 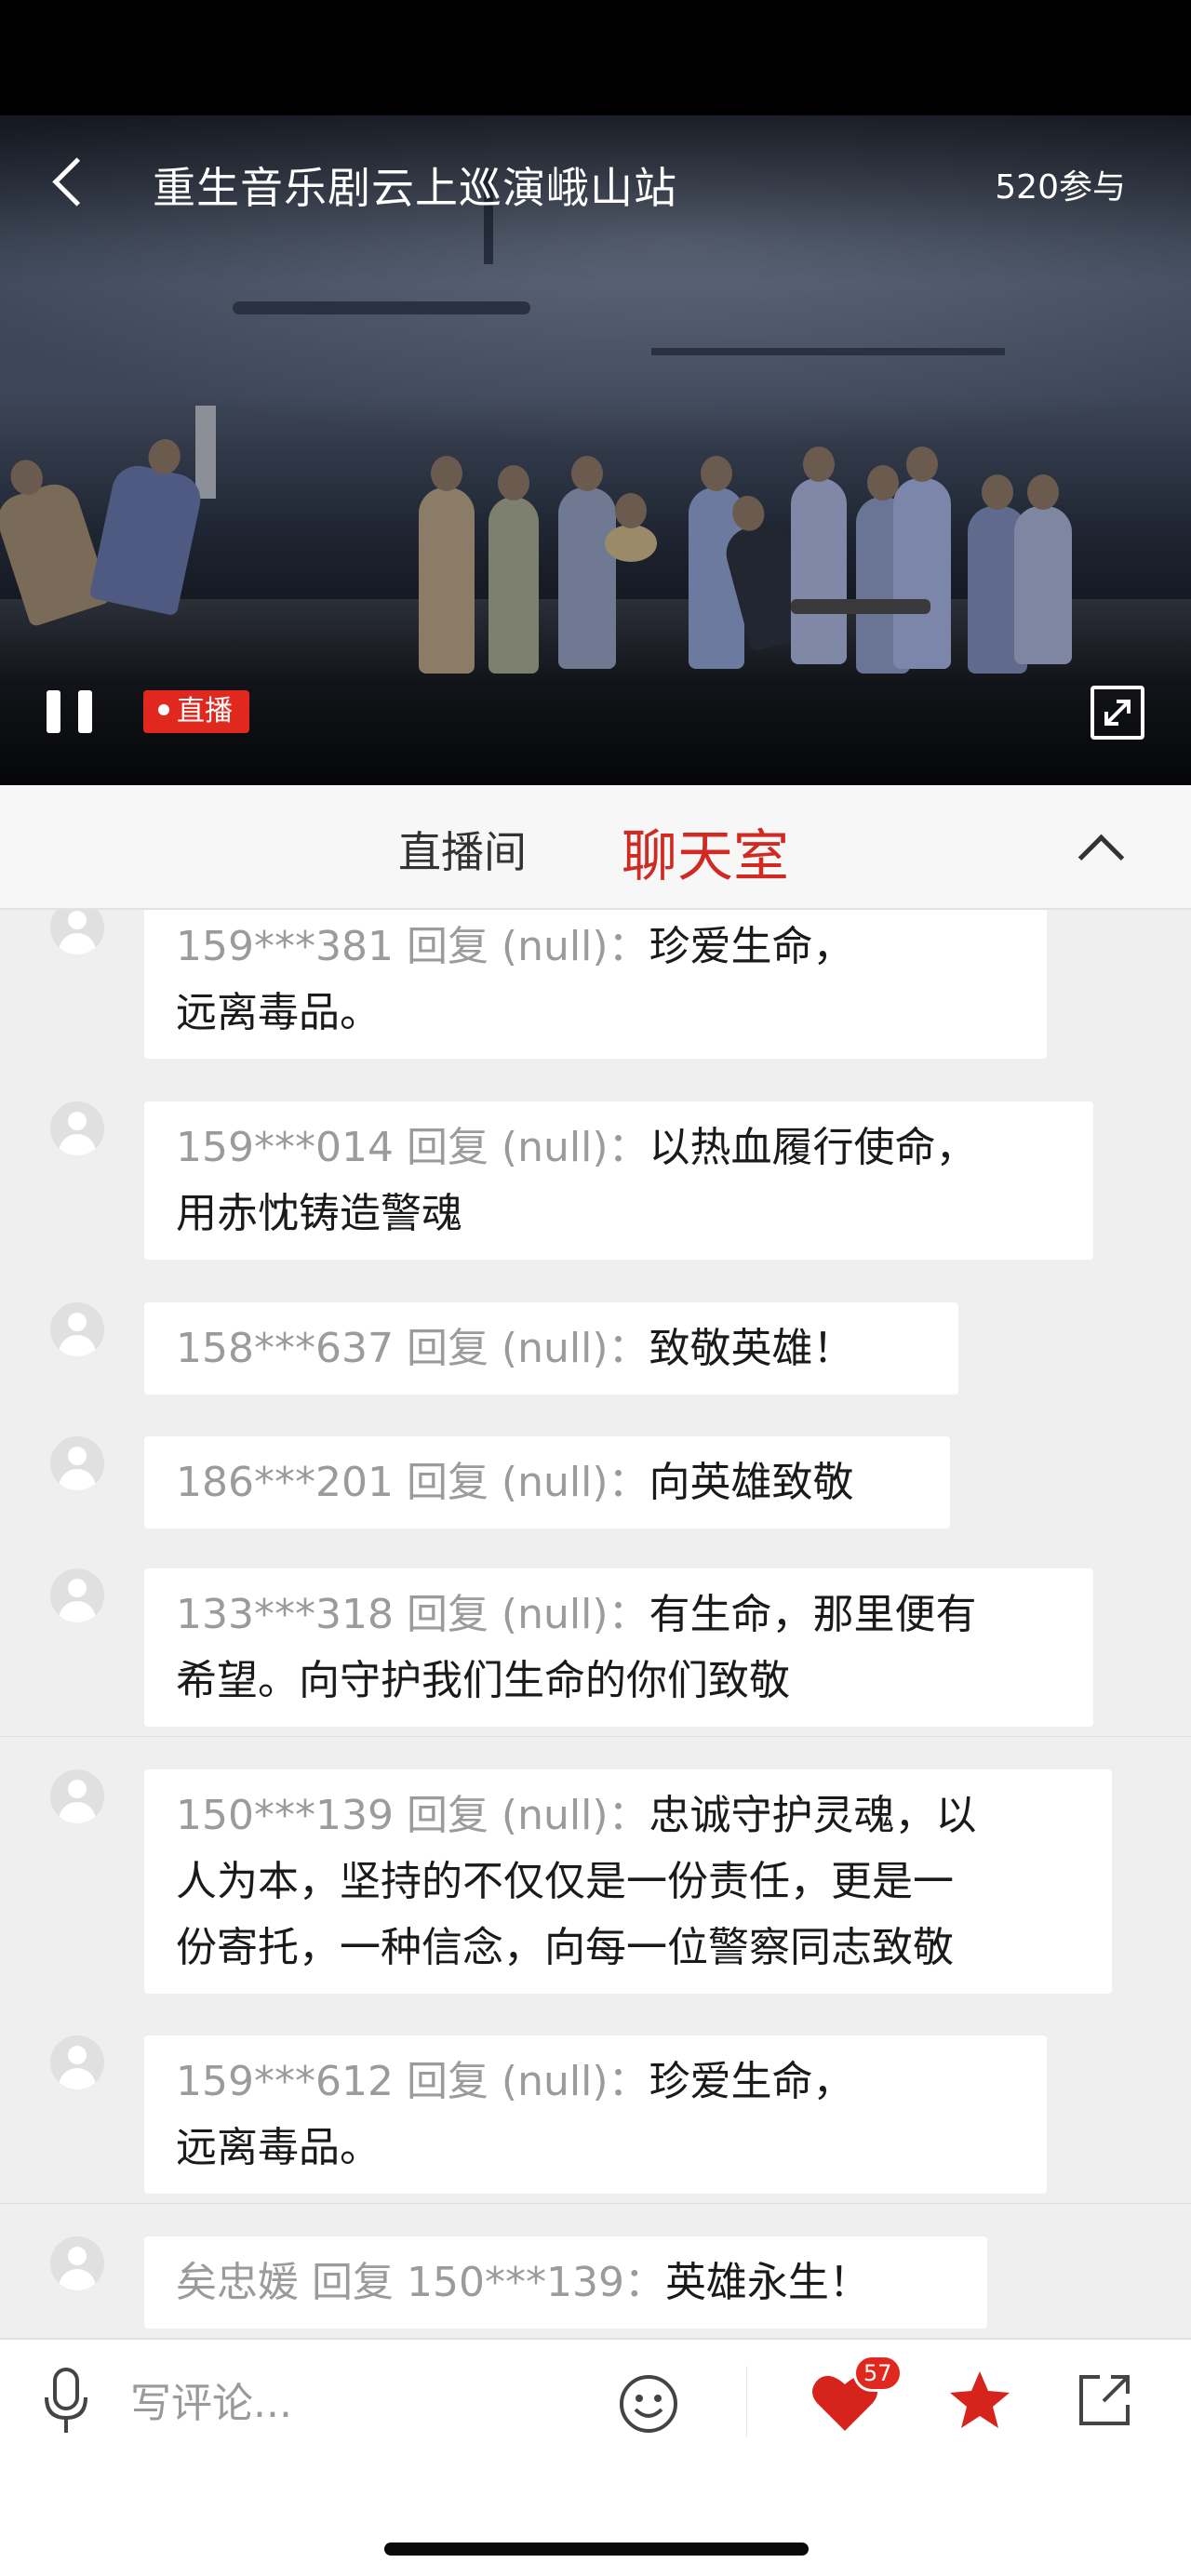 What do you see at coordinates (860, 606) in the screenshot?
I see `table-prop` at bounding box center [860, 606].